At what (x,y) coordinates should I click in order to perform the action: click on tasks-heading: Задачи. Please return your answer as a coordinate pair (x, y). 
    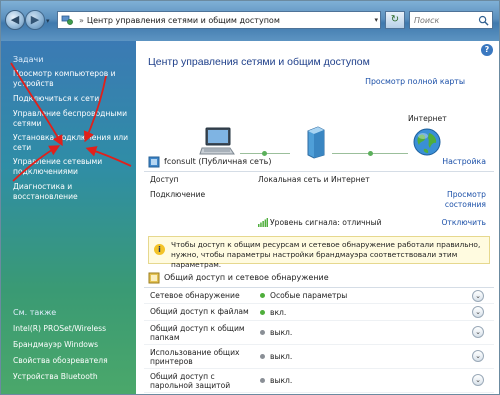
    Looking at the image, I should click on (28, 59).